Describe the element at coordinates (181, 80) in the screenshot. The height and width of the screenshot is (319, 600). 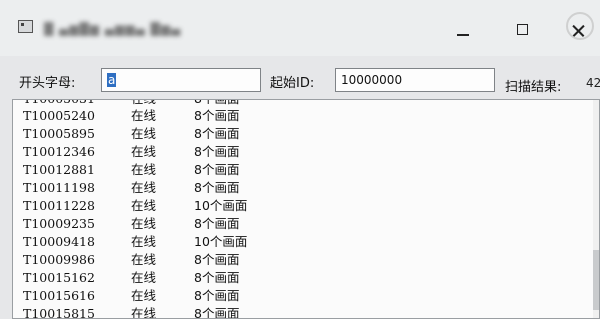
I see `prefix-input: a` at that location.